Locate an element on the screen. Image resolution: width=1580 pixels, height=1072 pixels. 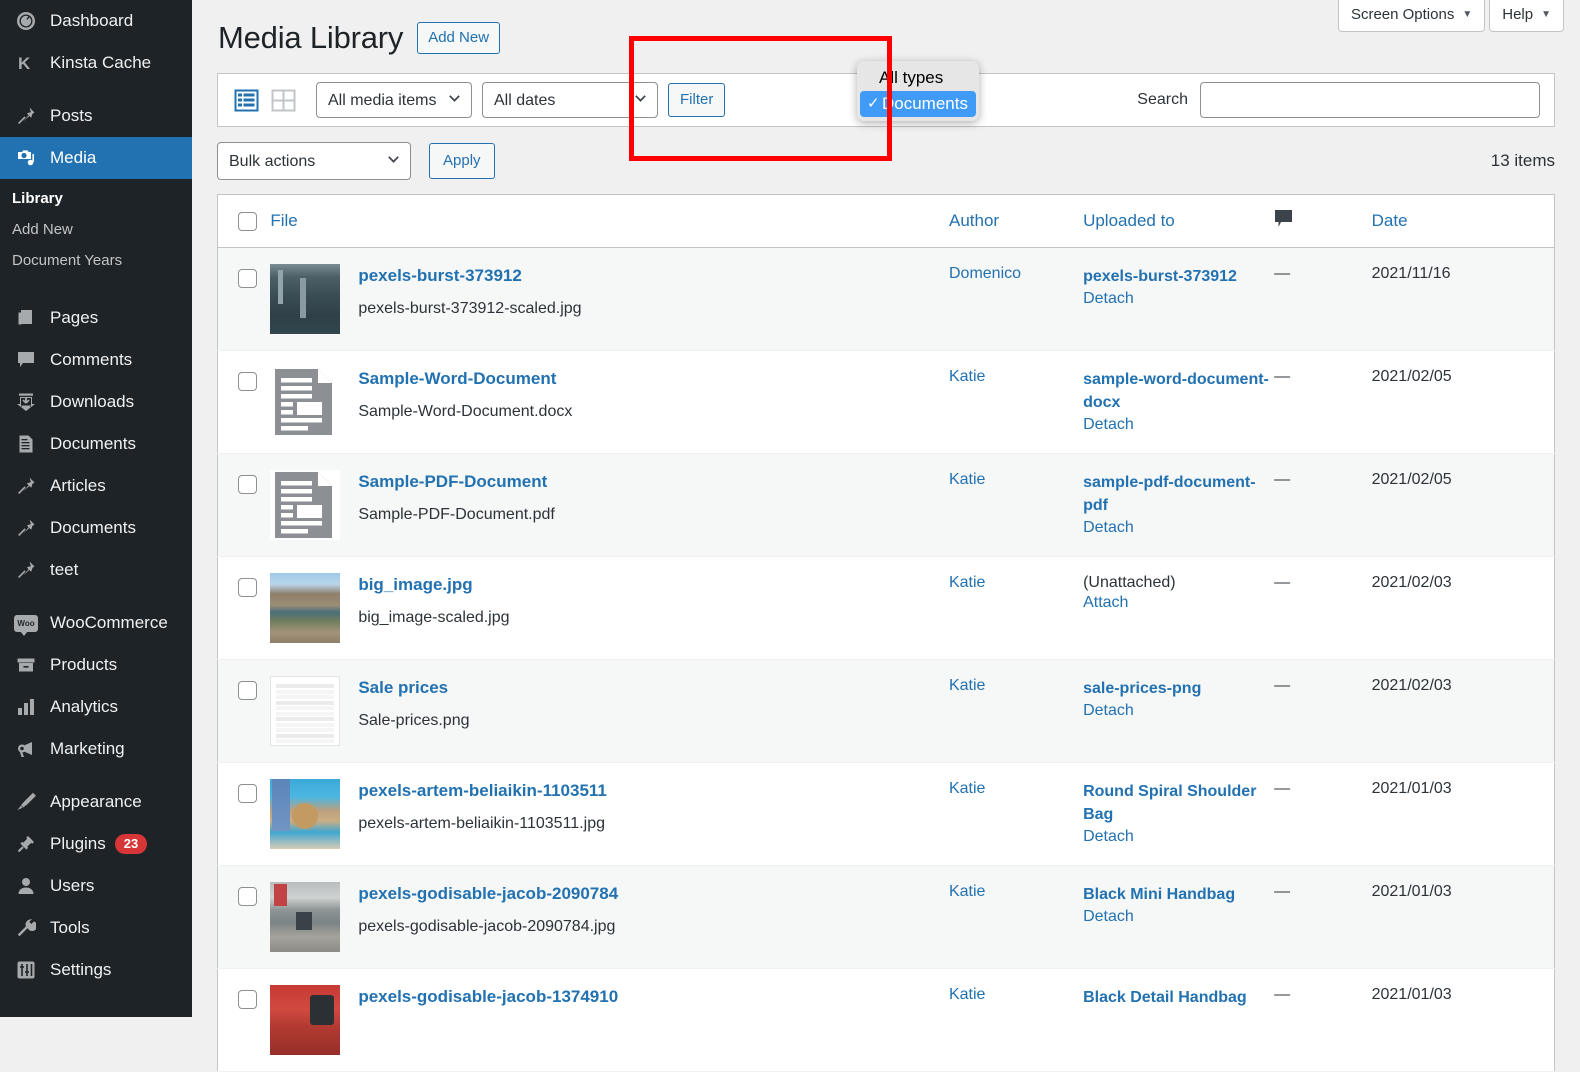
help-button: Help ▼ is located at coordinates (1526, 16).